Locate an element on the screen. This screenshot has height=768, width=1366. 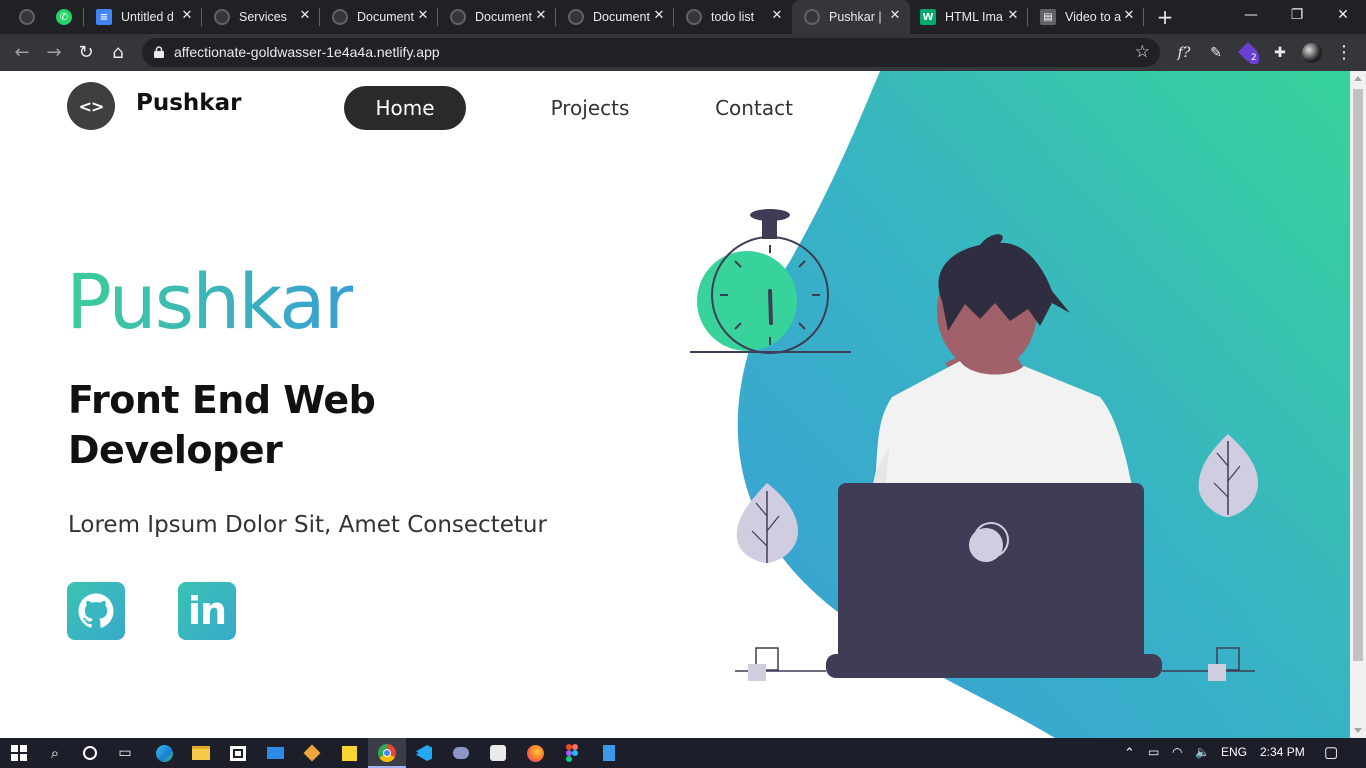
git-icon is located at coordinates (312, 753).